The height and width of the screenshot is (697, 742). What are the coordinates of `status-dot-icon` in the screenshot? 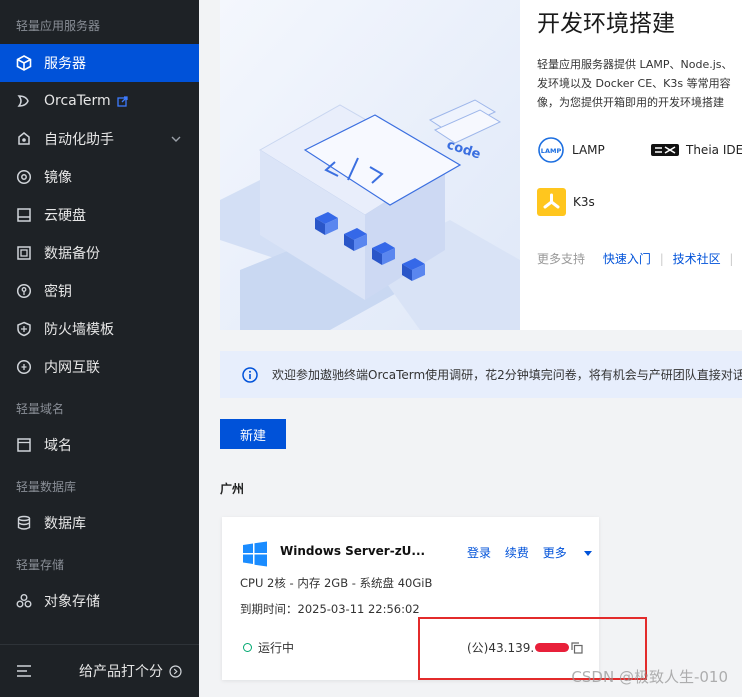 It's located at (247, 647).